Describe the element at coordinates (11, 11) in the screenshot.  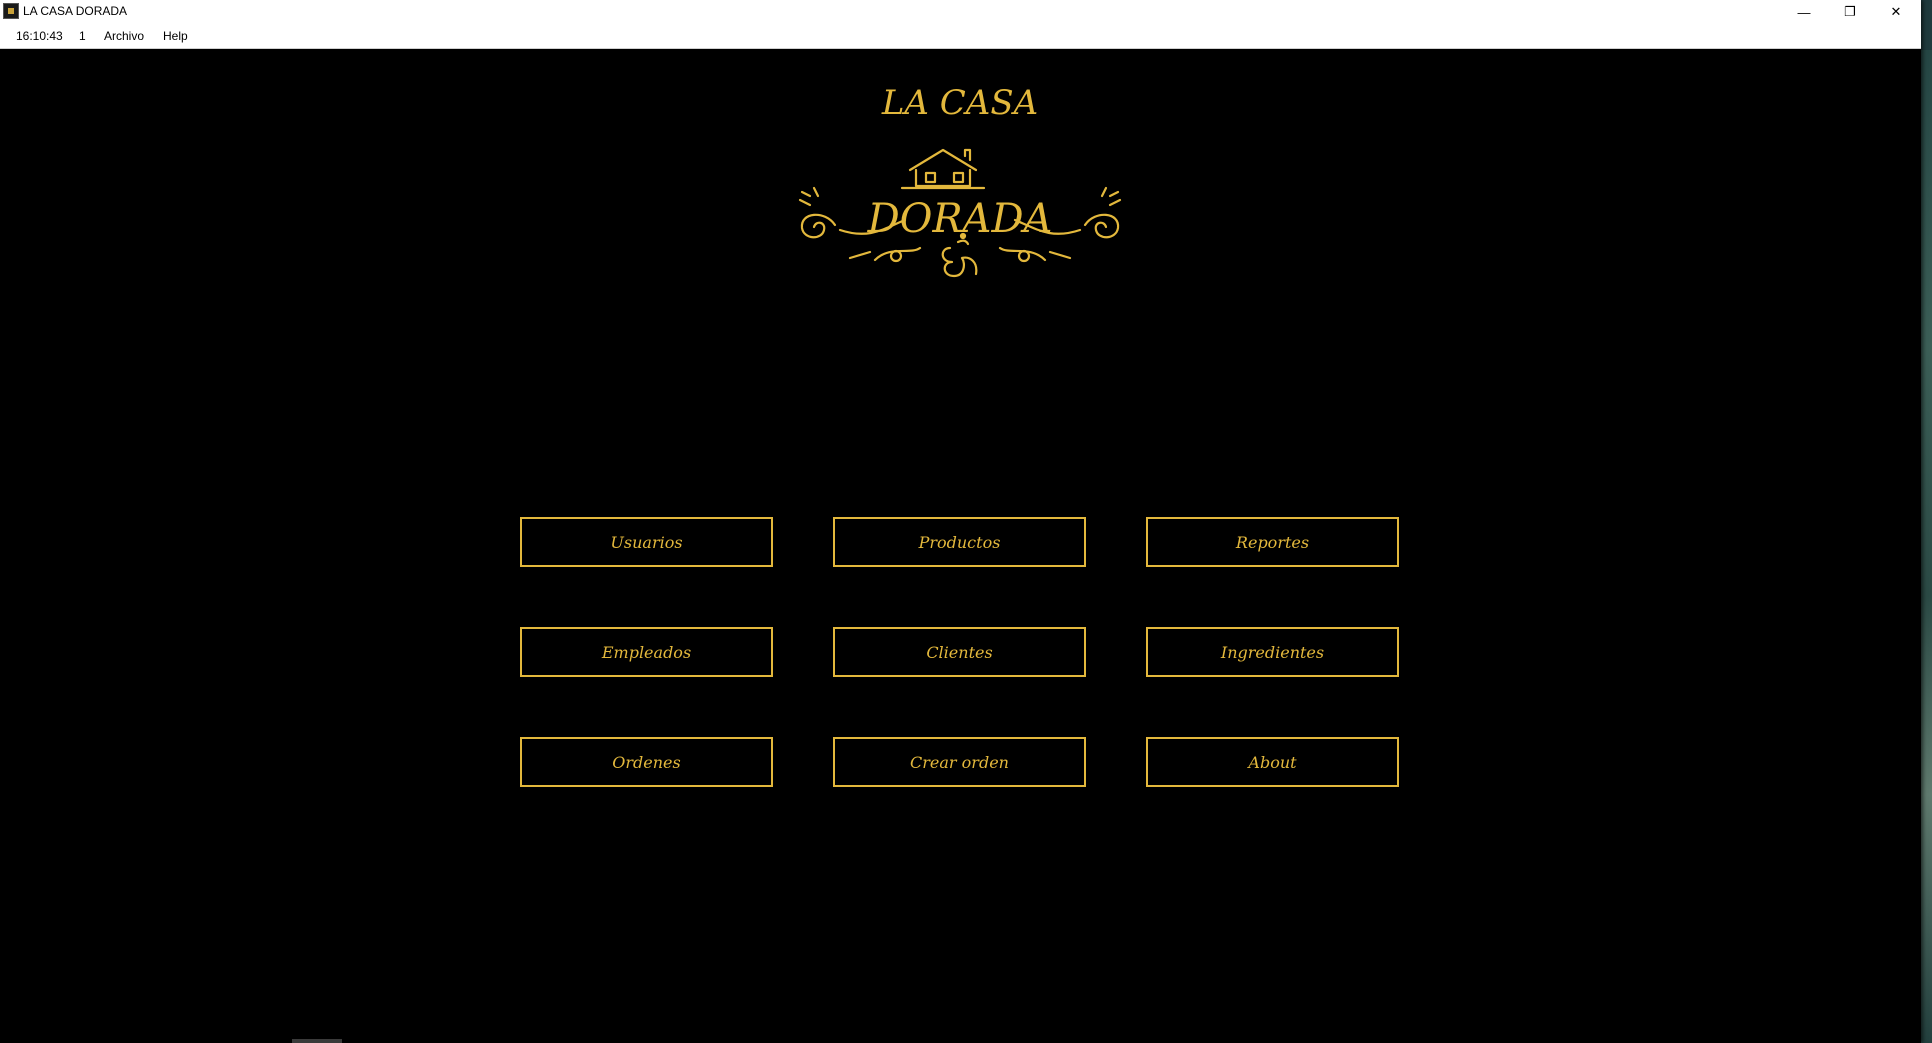
I see `app-icon` at that location.